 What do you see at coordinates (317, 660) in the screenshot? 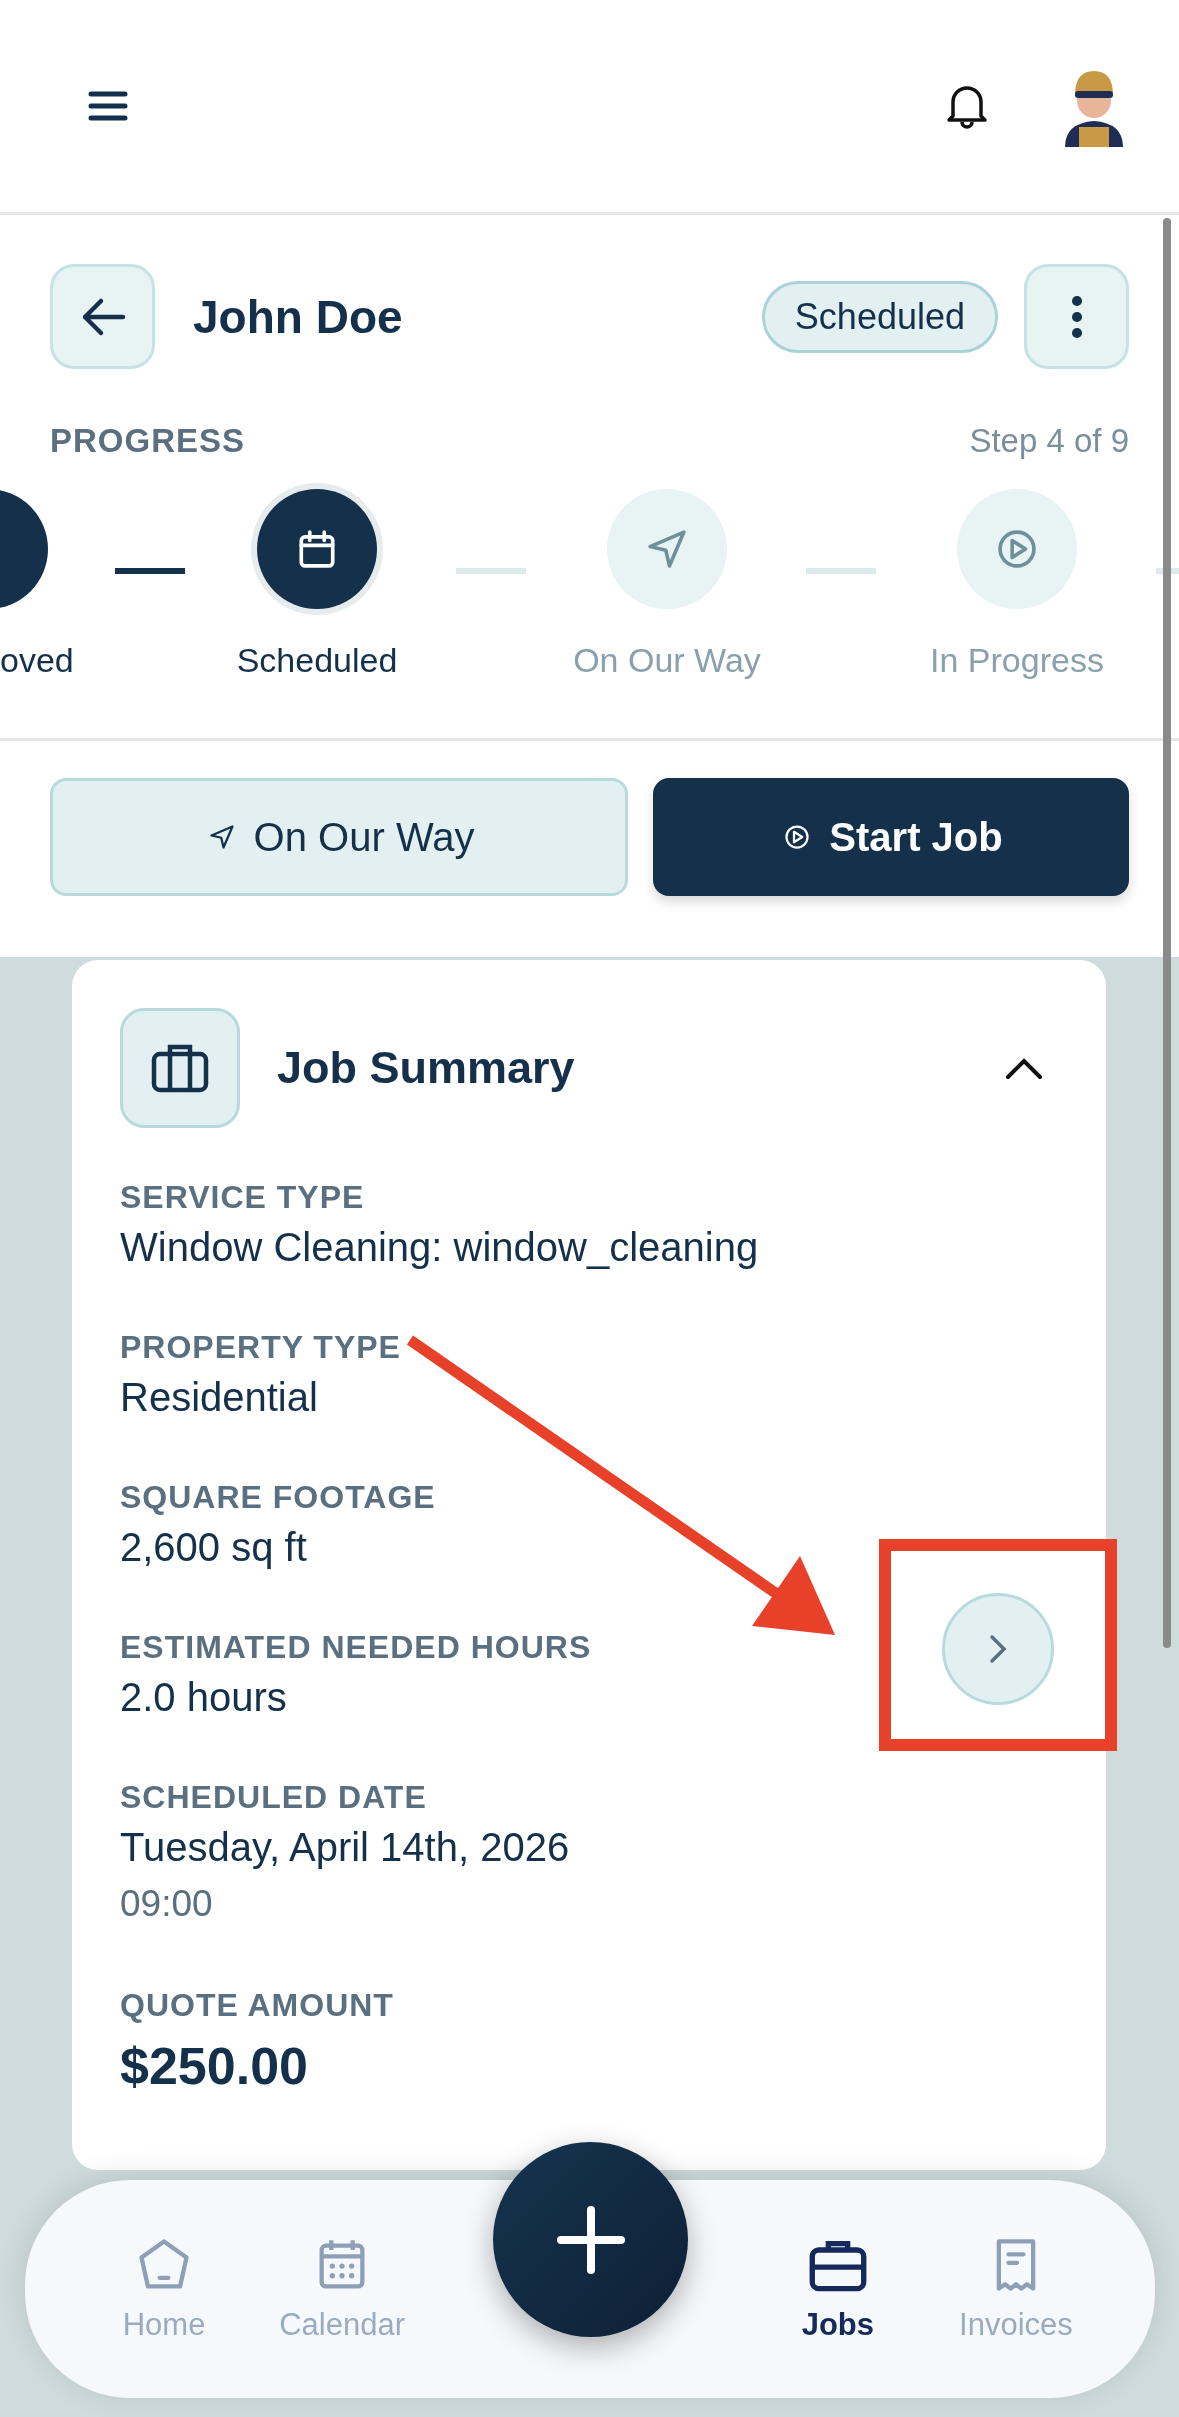
I see `step-label: Scheduled` at bounding box center [317, 660].